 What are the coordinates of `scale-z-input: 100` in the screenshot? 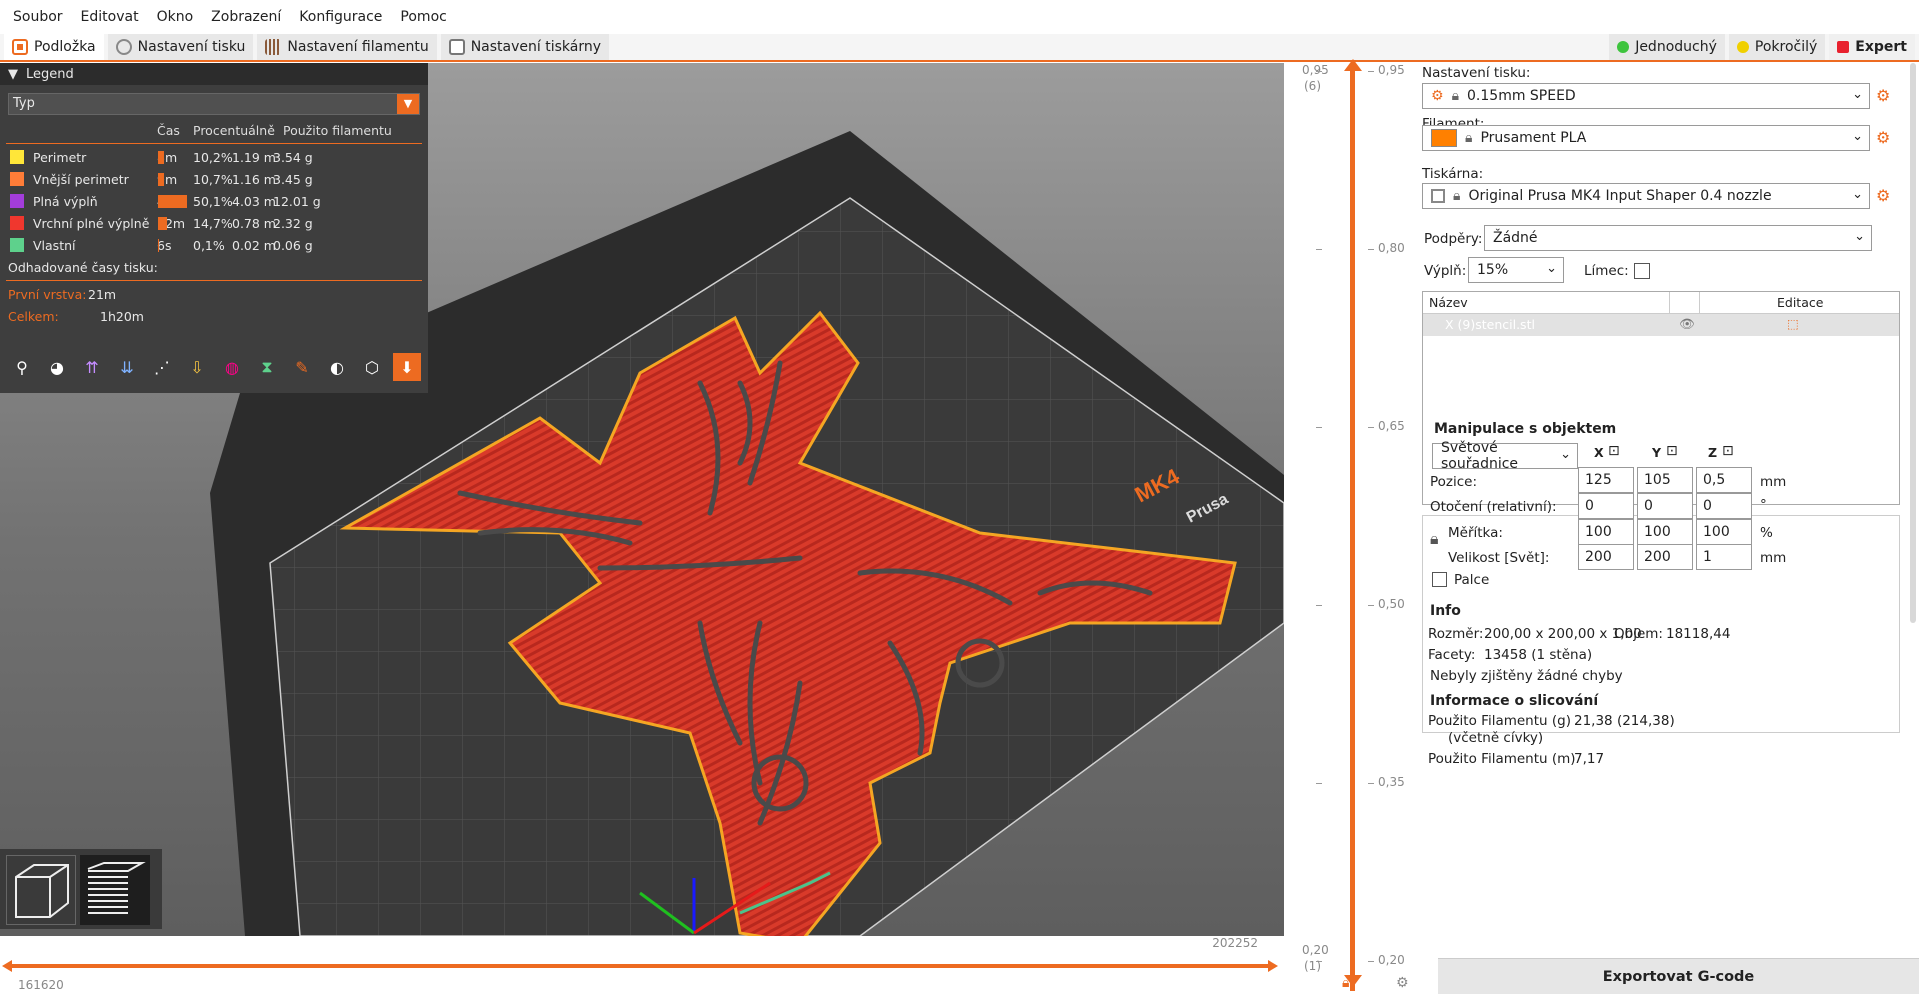 It's located at (1724, 532).